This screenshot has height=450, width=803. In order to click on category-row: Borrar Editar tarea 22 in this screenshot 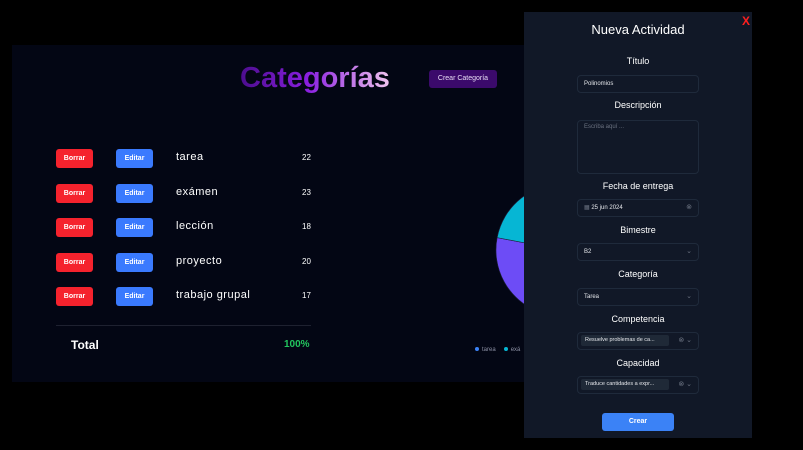, I will do `click(186, 159)`.